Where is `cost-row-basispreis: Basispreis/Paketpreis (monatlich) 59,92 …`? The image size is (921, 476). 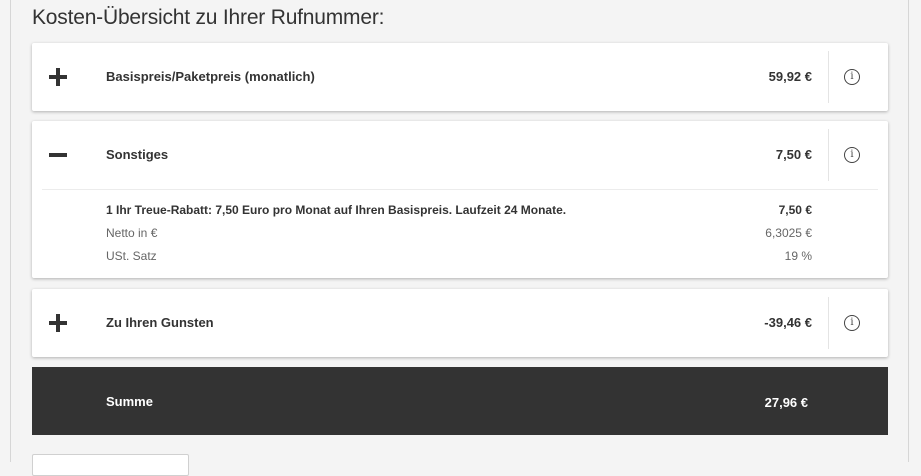 cost-row-basispreis: Basispreis/Paketpreis (monatlich) 59,92 … is located at coordinates (460, 77).